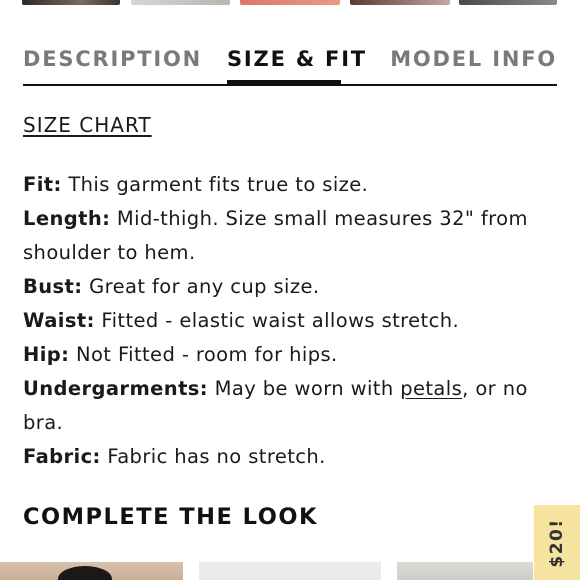 The height and width of the screenshot is (580, 580). I want to click on detail-value: This garment fits true to size., so click(218, 184).